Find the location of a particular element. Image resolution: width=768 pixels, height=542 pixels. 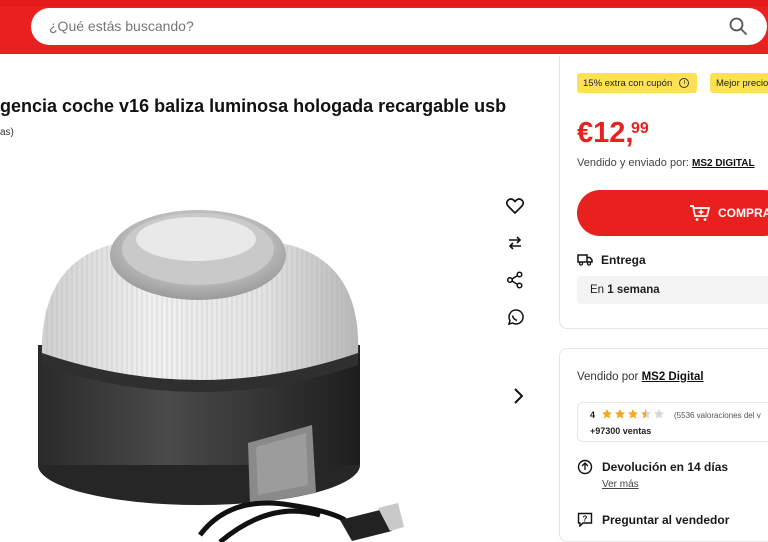

chat-question-icon: ? is located at coordinates (585, 519).